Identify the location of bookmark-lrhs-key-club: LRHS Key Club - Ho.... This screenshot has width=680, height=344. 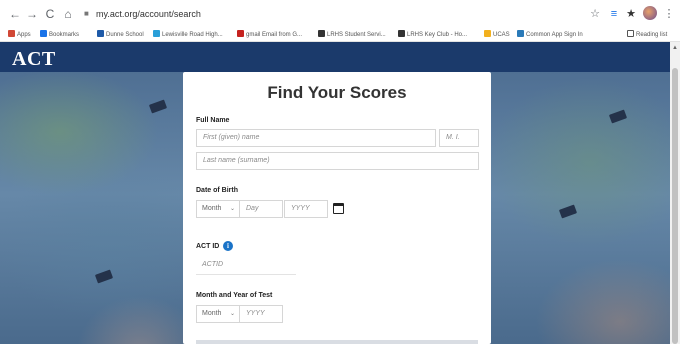
(432, 35).